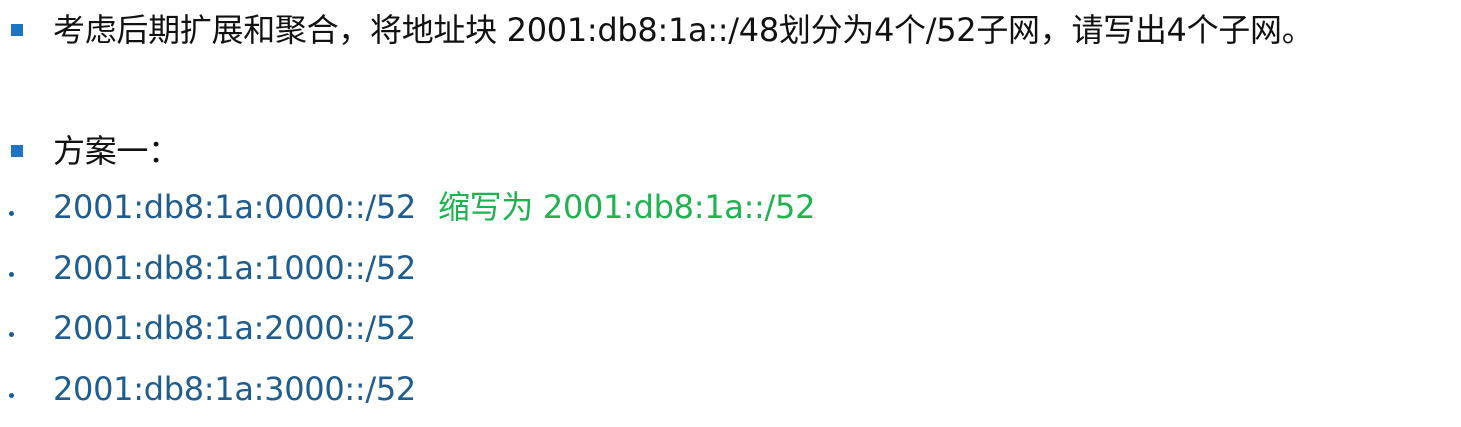 This screenshot has height=427, width=1461. Describe the element at coordinates (234, 268) in the screenshot. I see `subnet-address: 2001:db8:1a:1000::/52` at that location.